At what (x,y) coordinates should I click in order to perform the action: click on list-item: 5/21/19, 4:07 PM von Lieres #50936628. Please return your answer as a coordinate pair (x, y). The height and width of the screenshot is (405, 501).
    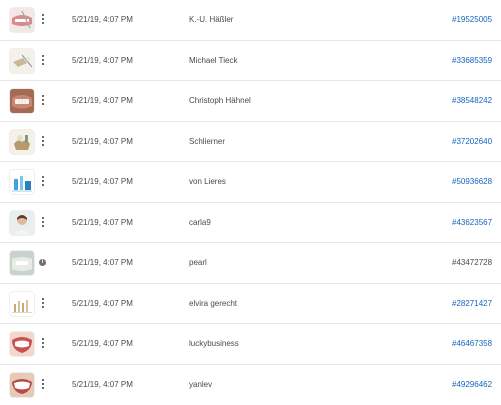
    Looking at the image, I should click on (250, 182).